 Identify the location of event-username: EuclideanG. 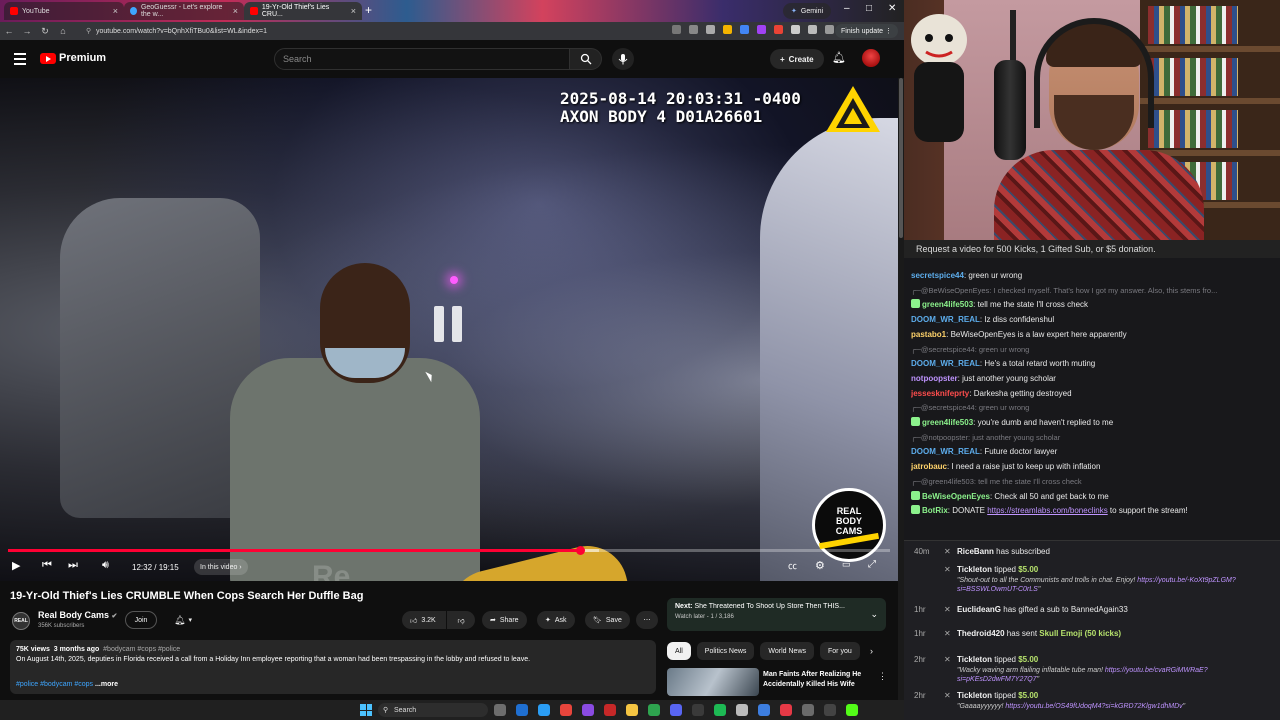
(979, 609).